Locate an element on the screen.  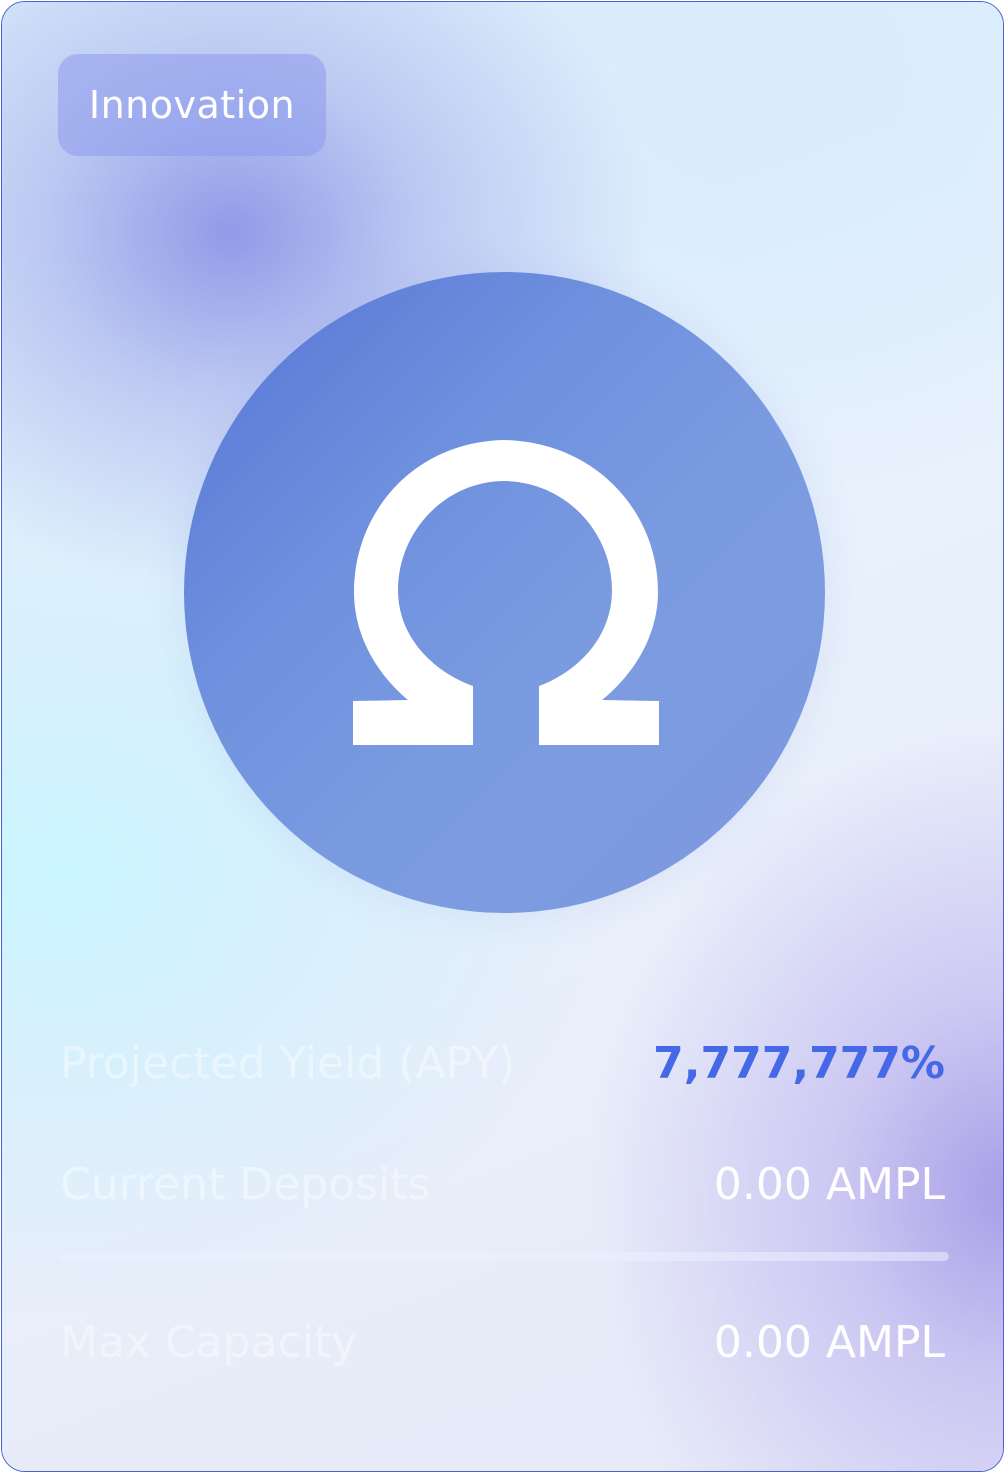
current-deposits-value: 0.00 AMPL is located at coordinates (829, 1184).